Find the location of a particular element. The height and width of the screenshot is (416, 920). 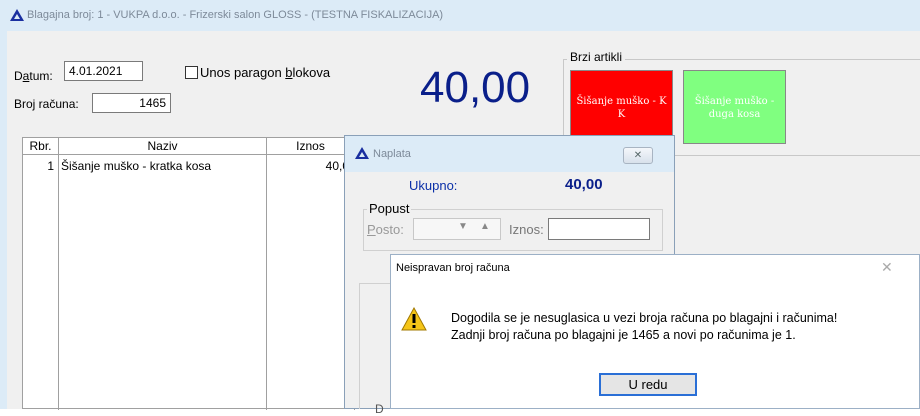

iznos-input is located at coordinates (599, 229).